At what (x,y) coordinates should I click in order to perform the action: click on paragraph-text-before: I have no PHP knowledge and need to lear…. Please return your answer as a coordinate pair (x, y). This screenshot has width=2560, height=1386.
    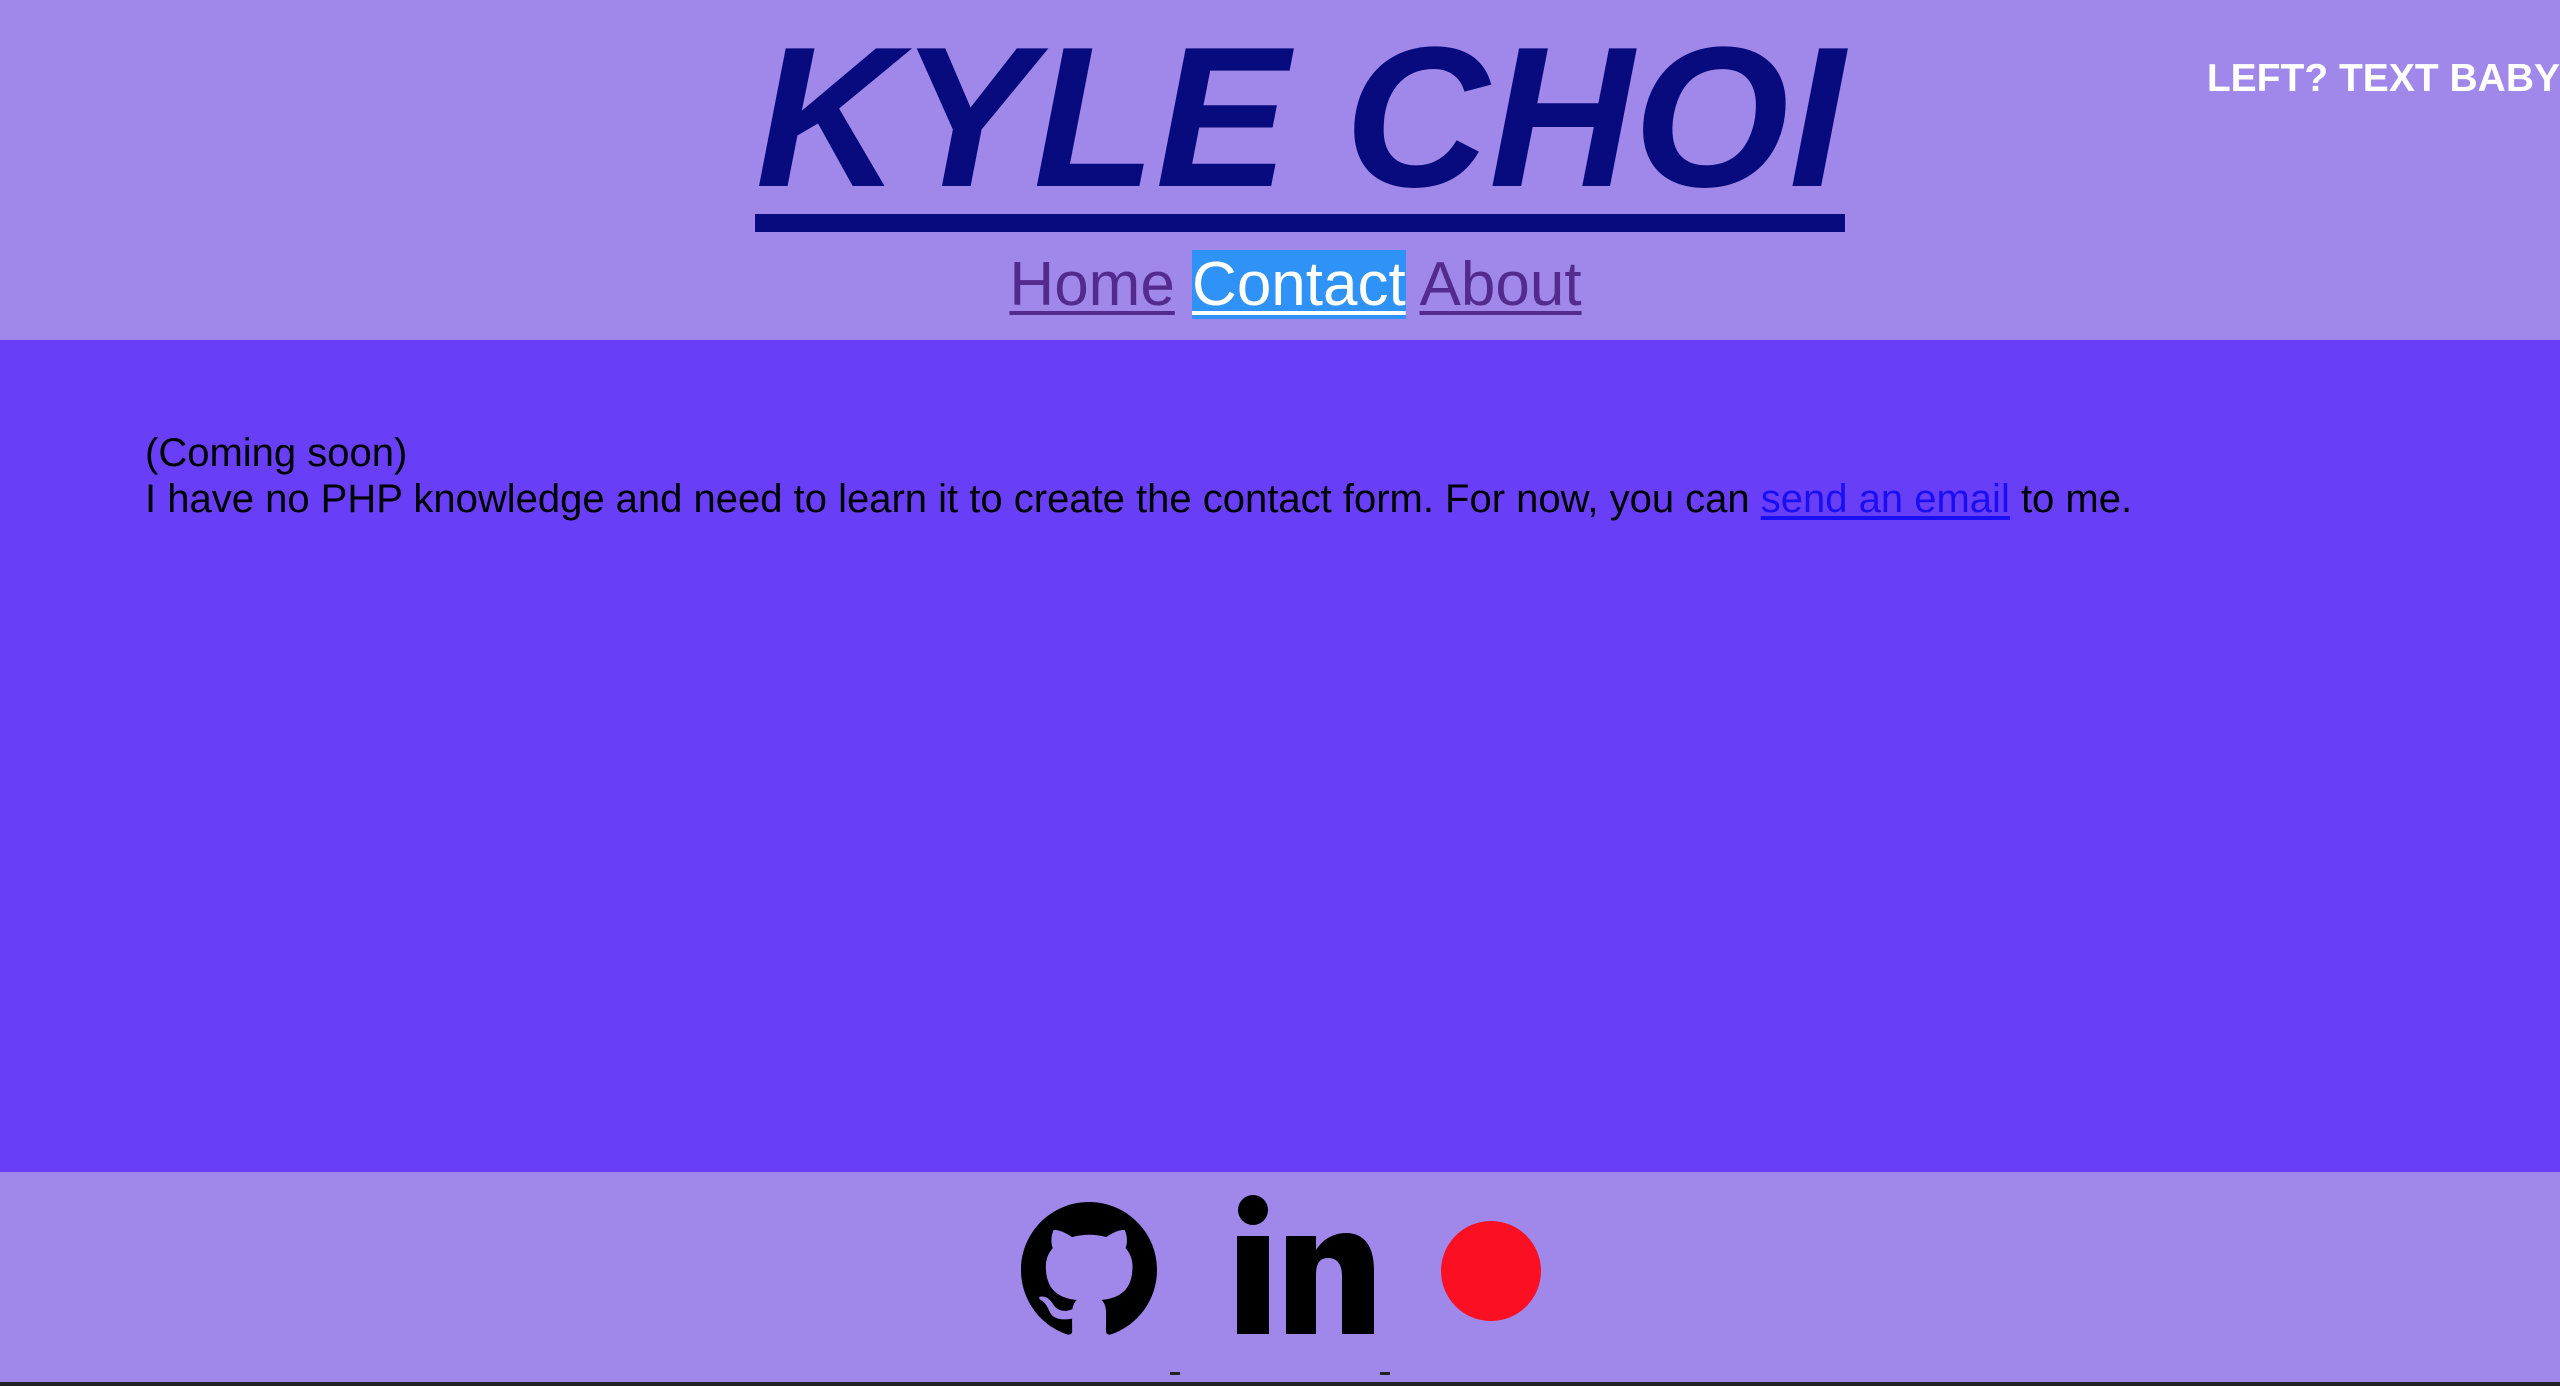
    Looking at the image, I should click on (953, 499).